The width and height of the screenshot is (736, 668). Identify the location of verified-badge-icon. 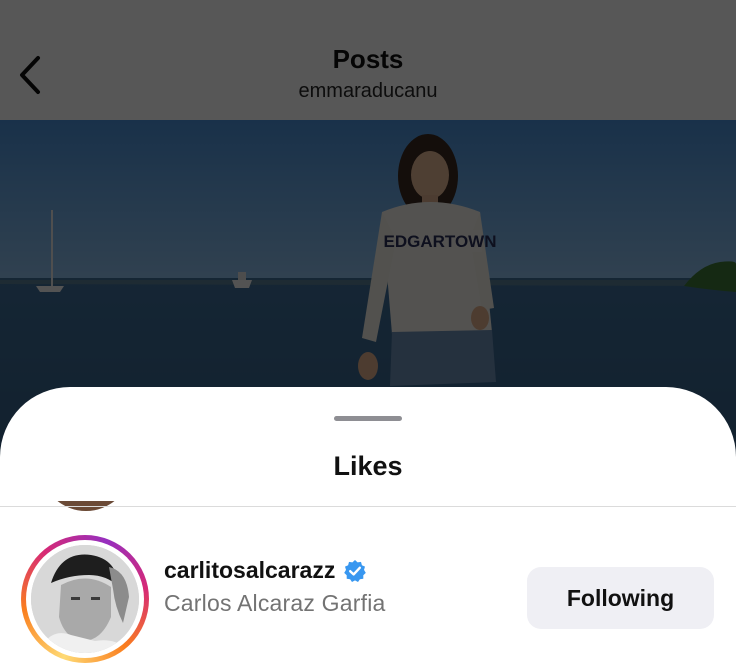
(355, 570).